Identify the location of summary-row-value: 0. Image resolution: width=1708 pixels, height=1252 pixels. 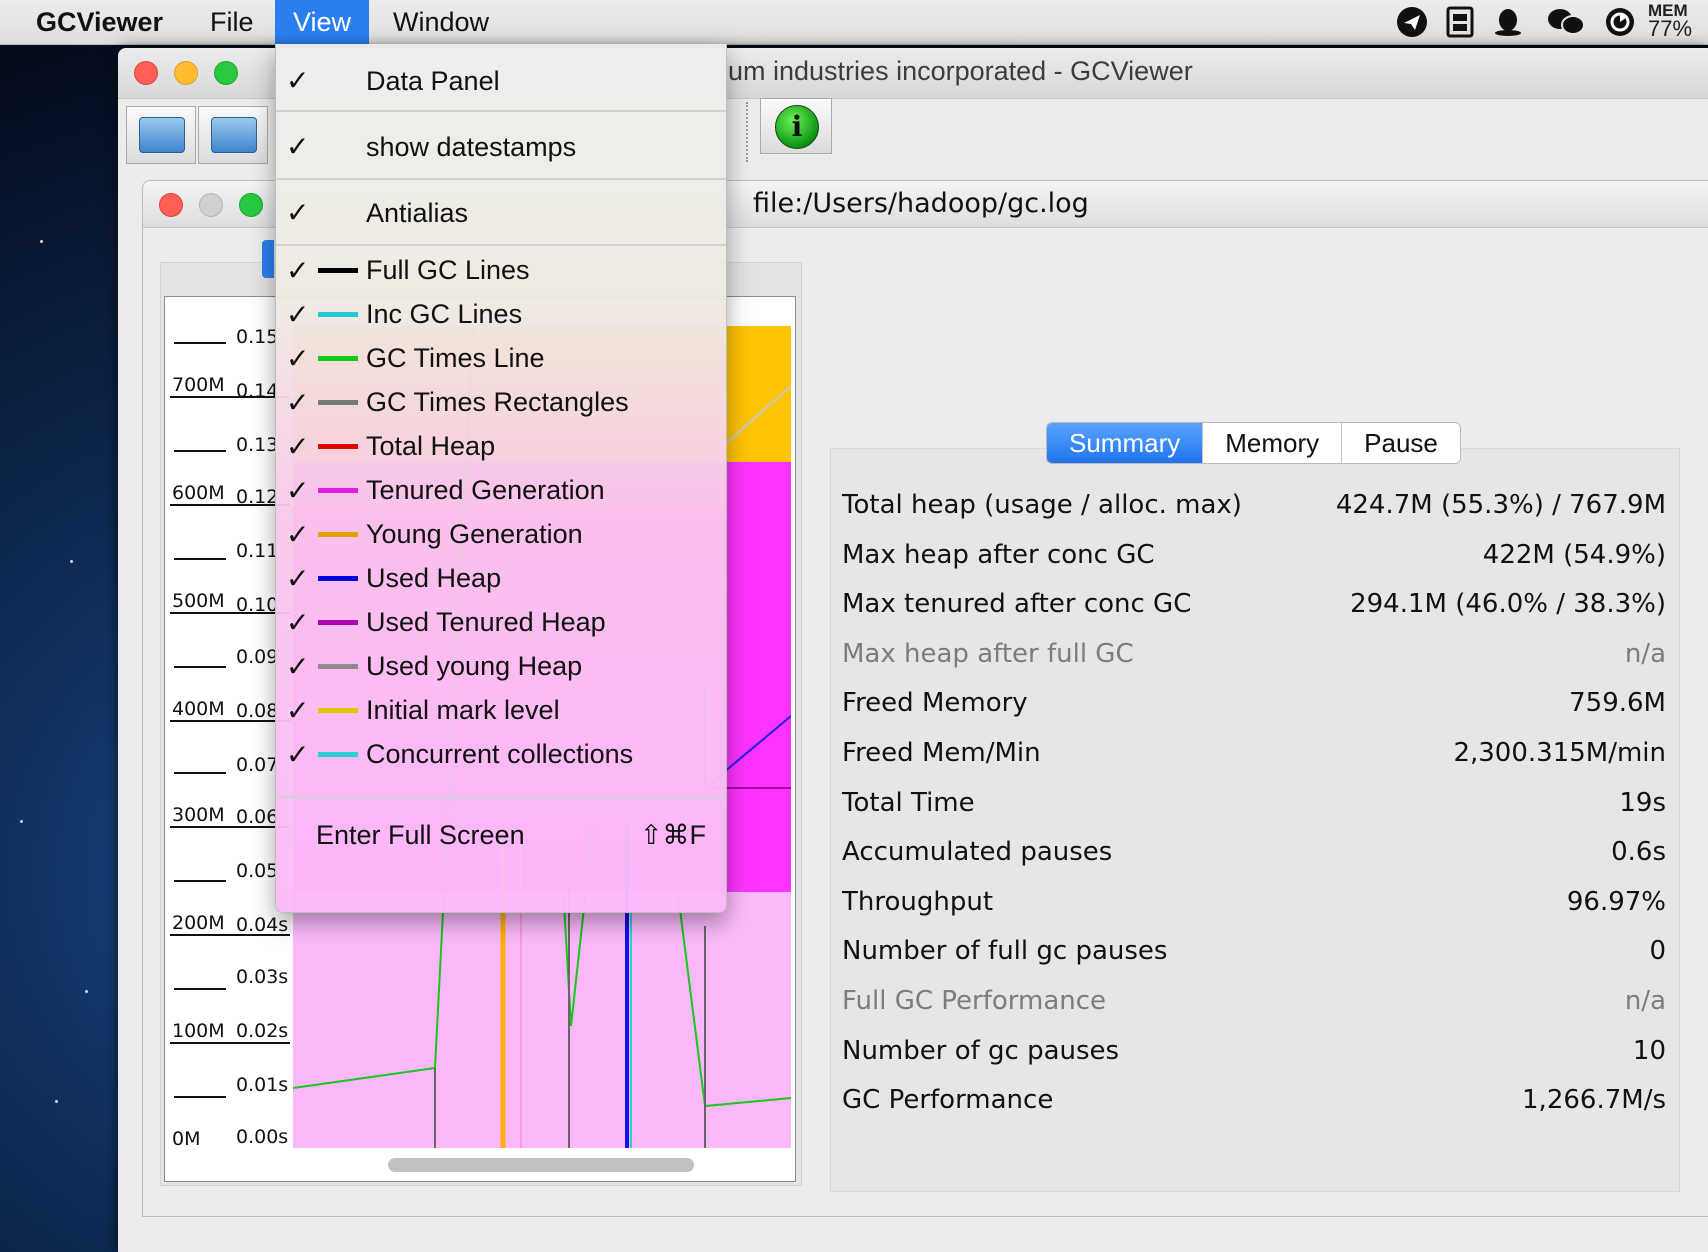
(1657, 951).